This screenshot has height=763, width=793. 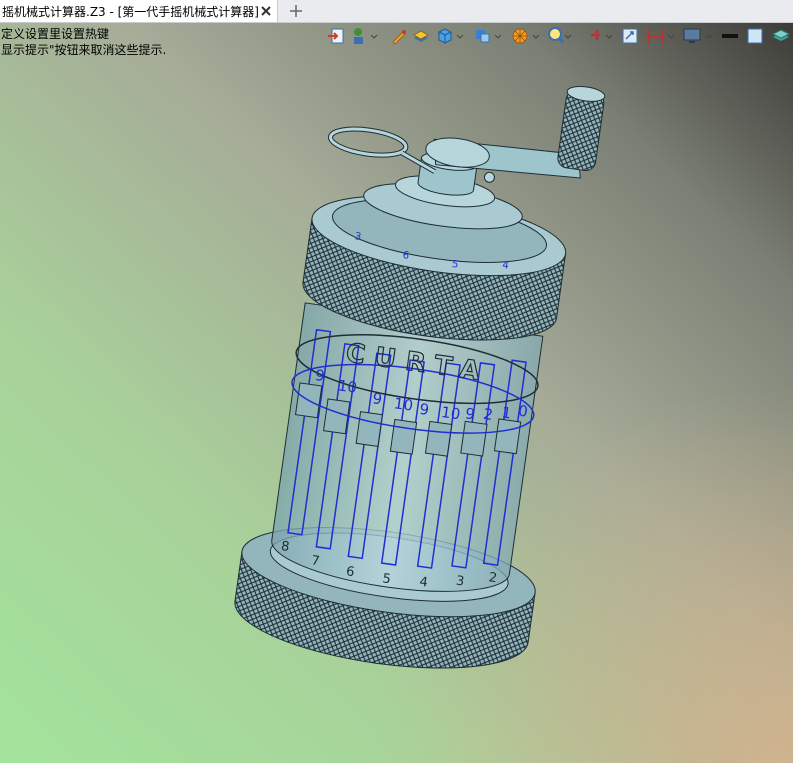 I want to click on dimension-icon, so click(x=661, y=36).